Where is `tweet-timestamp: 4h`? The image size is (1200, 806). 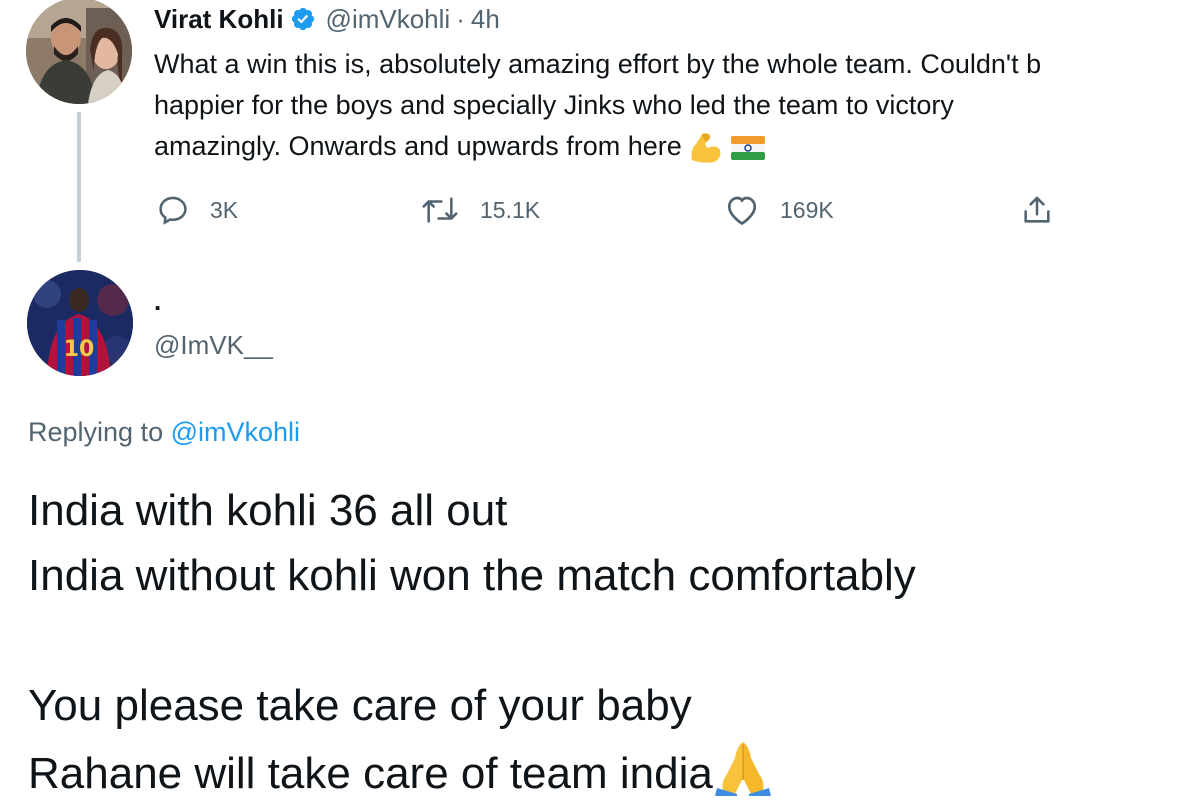
tweet-timestamp: 4h is located at coordinates (485, 19).